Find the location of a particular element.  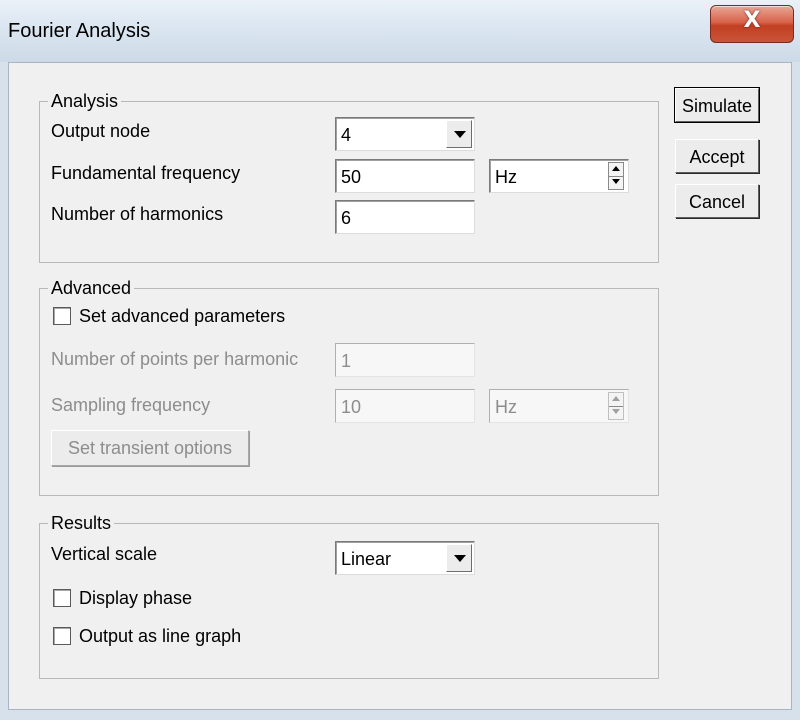

title-bar: Fourier Analysis X is located at coordinates (400, 31).